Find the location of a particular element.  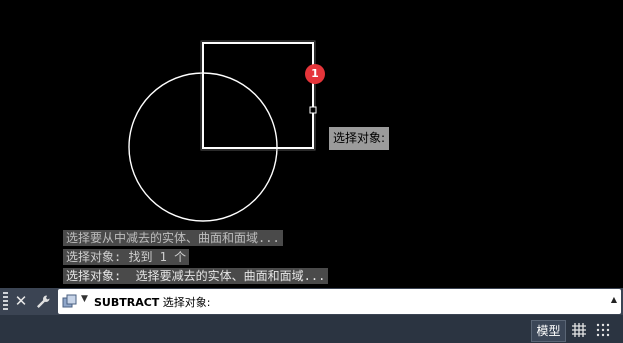

snap-icon is located at coordinates (604, 330).